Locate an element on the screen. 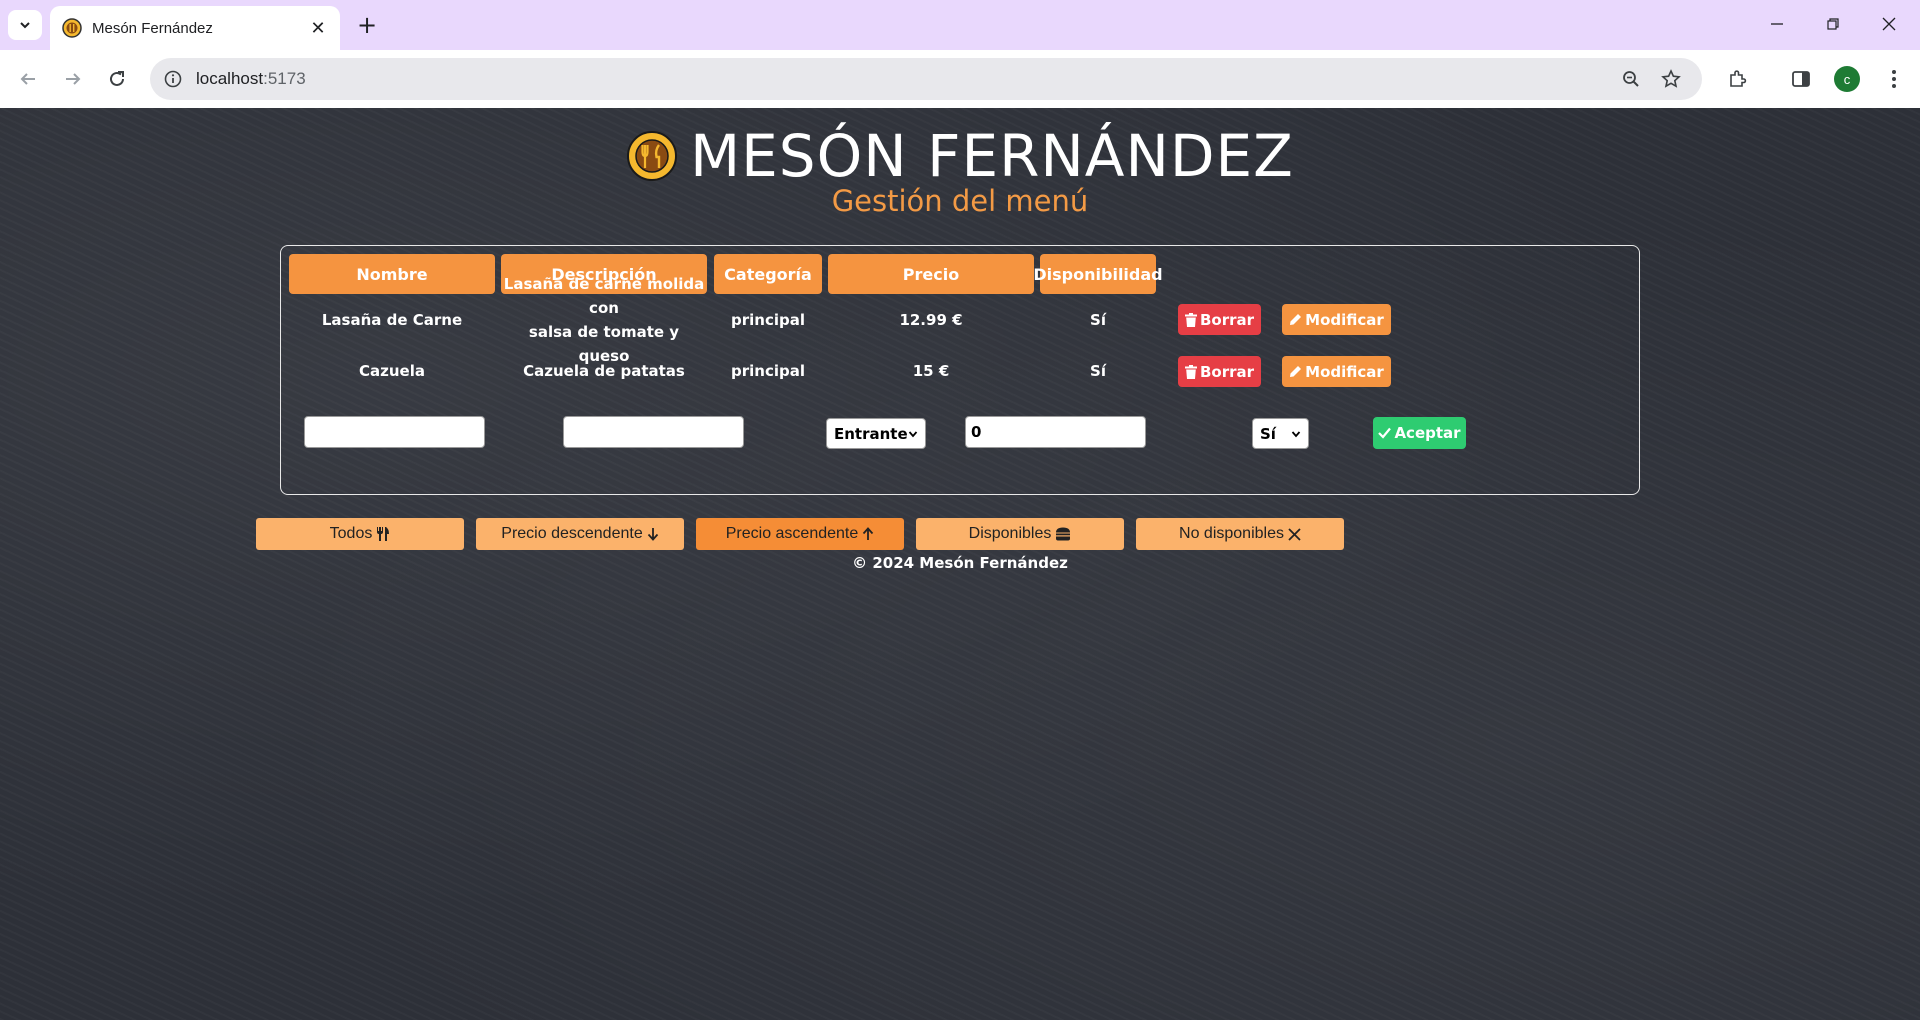 This screenshot has height=1020, width=1920. brand: MESÓN FERNÁNDEZ is located at coordinates (960, 156).